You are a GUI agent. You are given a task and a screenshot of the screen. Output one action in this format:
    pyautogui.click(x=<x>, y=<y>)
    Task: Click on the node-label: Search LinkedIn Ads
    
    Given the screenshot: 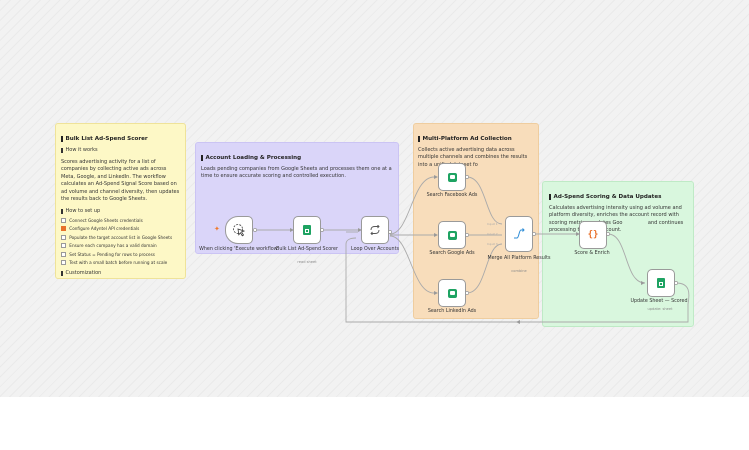 What is the action you would take?
    pyautogui.click(x=452, y=311)
    